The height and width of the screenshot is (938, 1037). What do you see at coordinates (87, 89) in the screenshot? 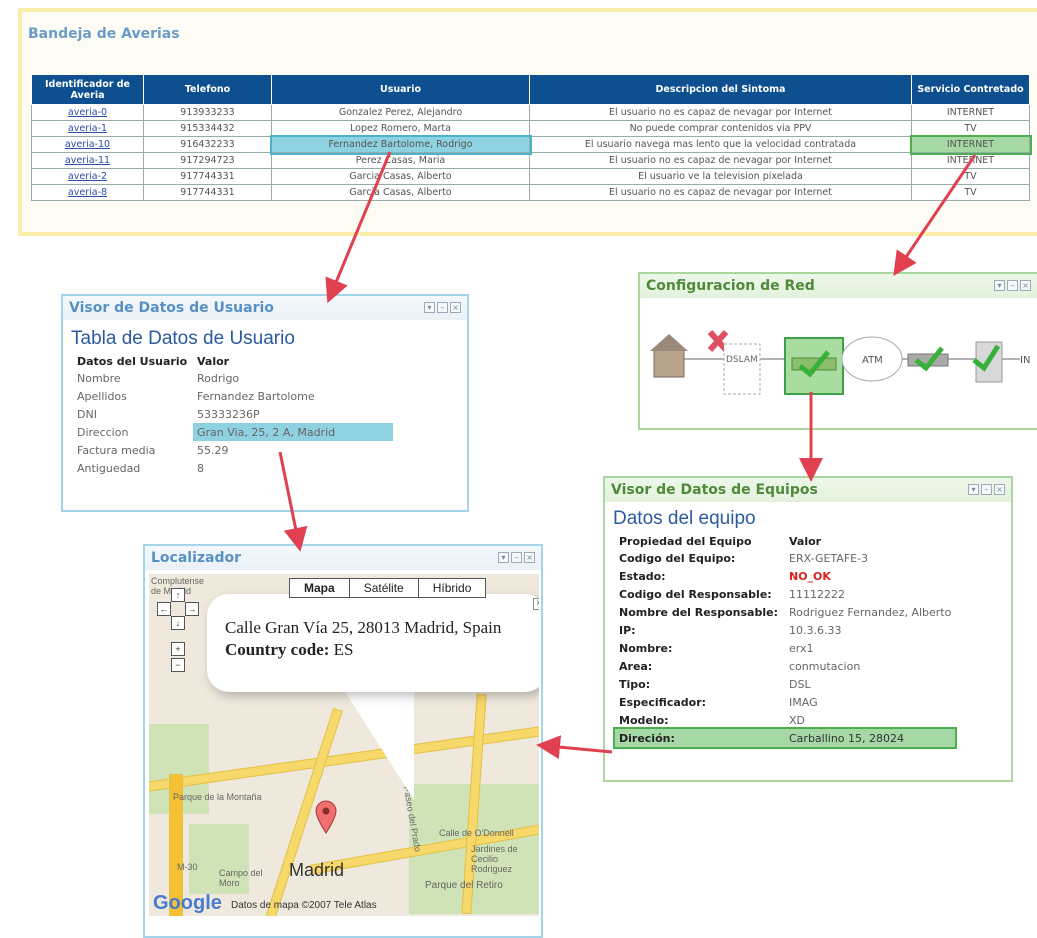
I see `col-header-id: Identificador de Averia` at bounding box center [87, 89].